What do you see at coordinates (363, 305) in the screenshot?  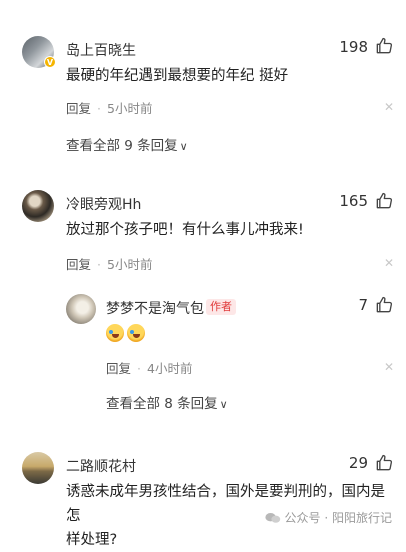 I see `like-count: 7` at bounding box center [363, 305].